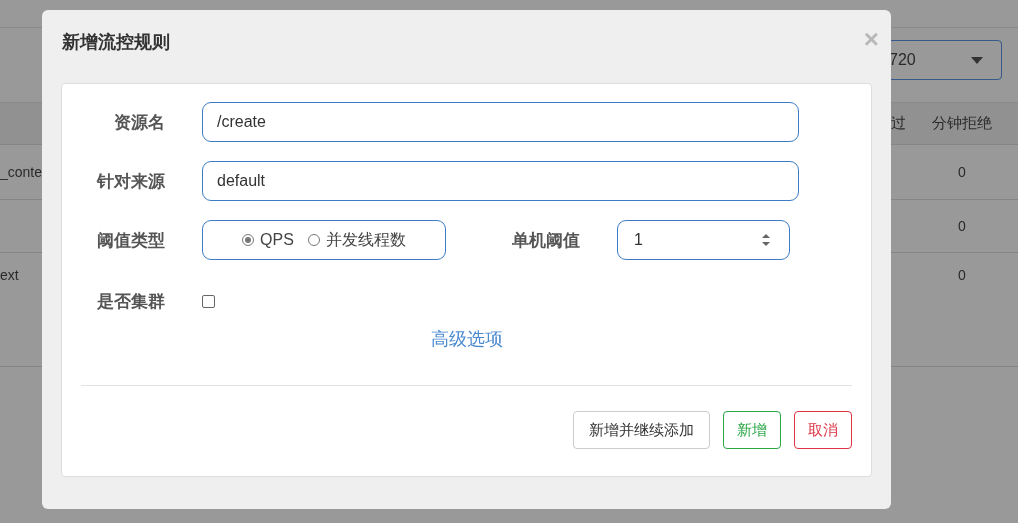  I want to click on radio-option: QPS, so click(268, 240).